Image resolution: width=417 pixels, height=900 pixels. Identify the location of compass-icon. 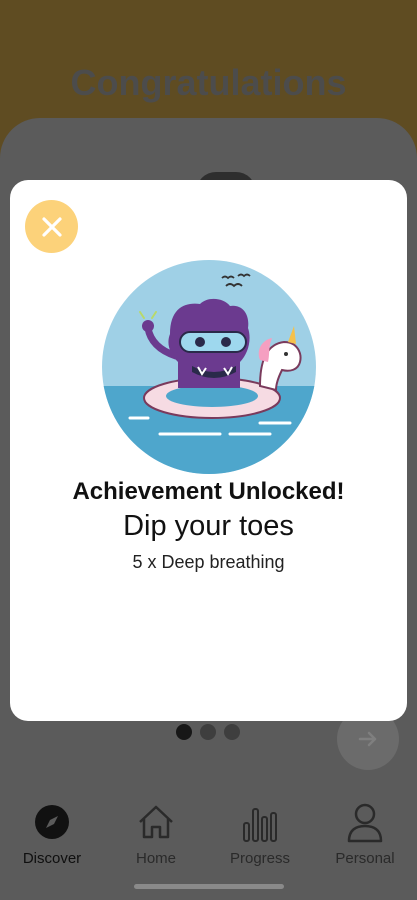
(52, 822).